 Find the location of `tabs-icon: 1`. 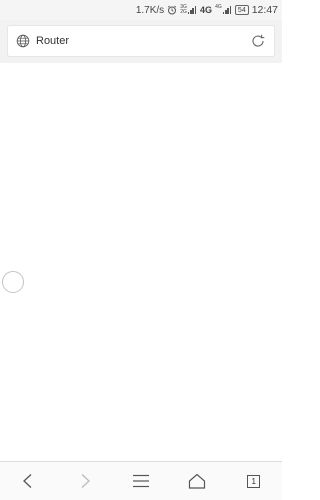

tabs-icon: 1 is located at coordinates (254, 481).